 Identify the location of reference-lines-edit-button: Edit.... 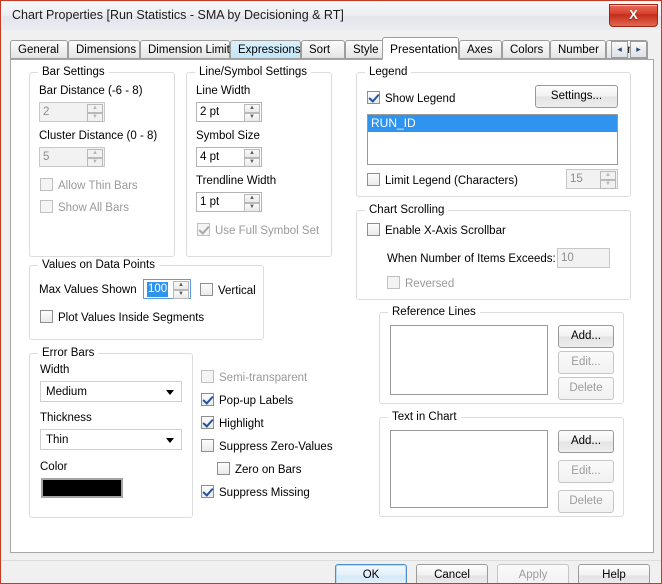
(586, 362).